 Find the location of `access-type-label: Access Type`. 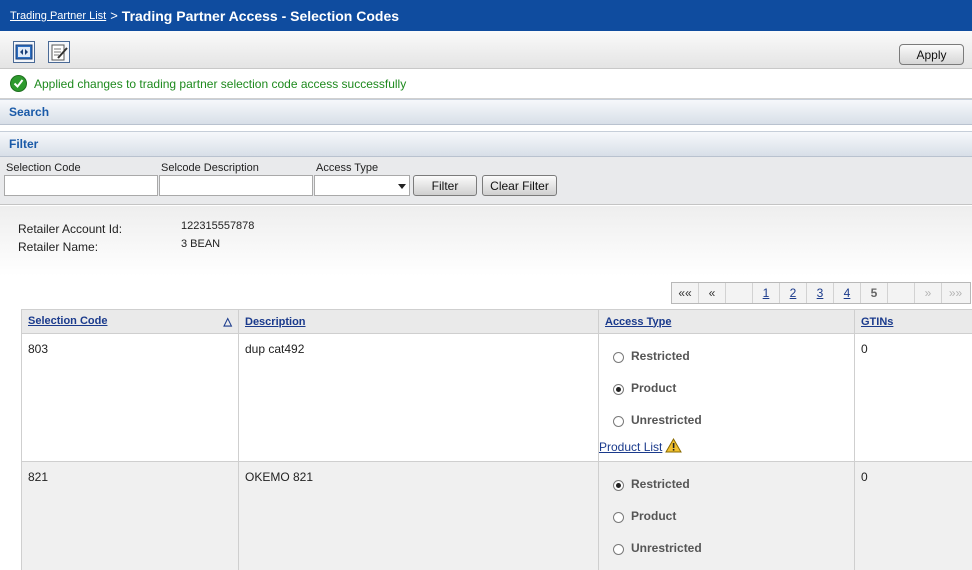

access-type-label: Access Type is located at coordinates (347, 168).